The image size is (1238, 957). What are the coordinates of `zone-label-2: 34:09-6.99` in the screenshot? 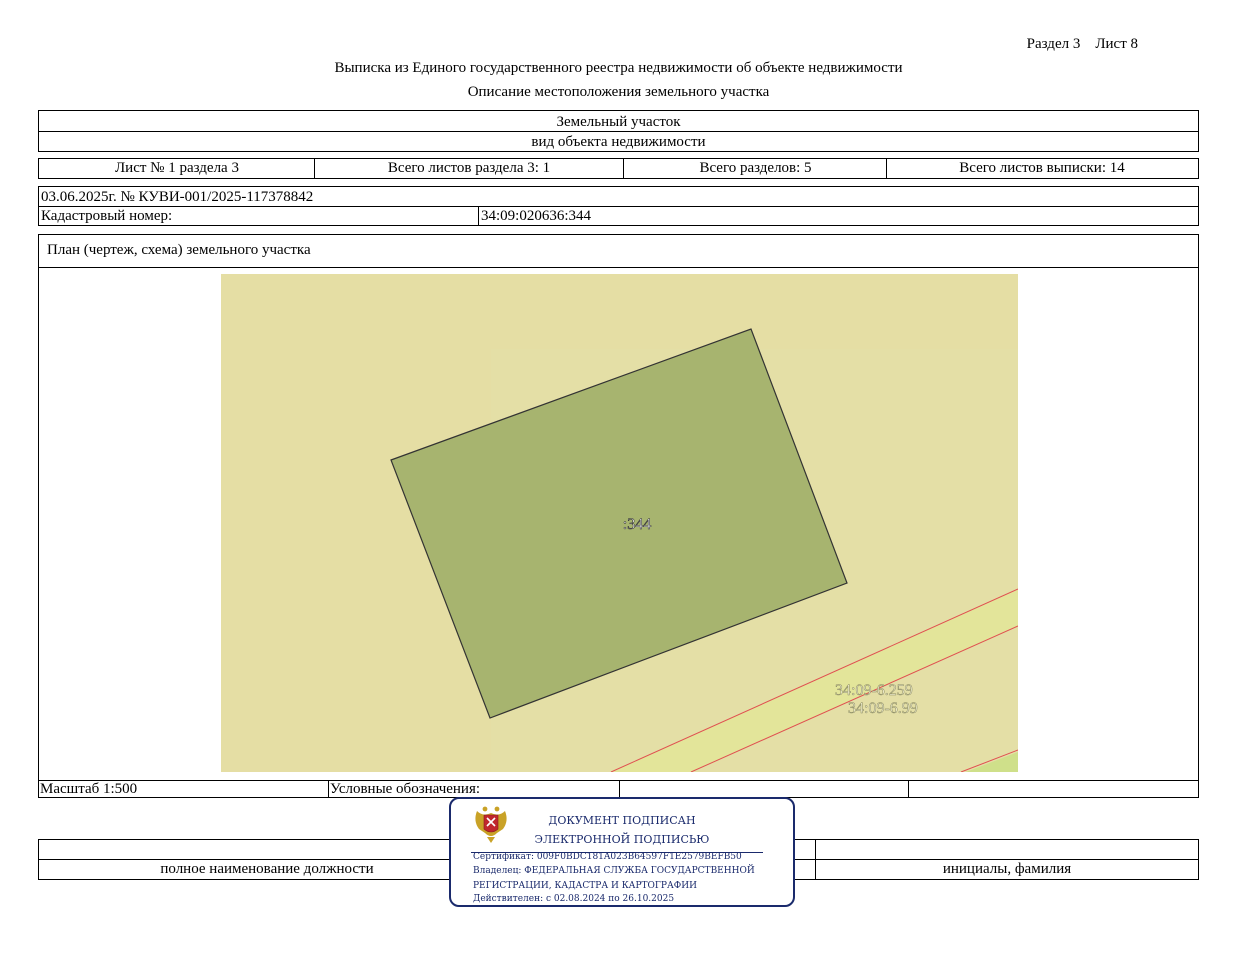 It's located at (883, 708).